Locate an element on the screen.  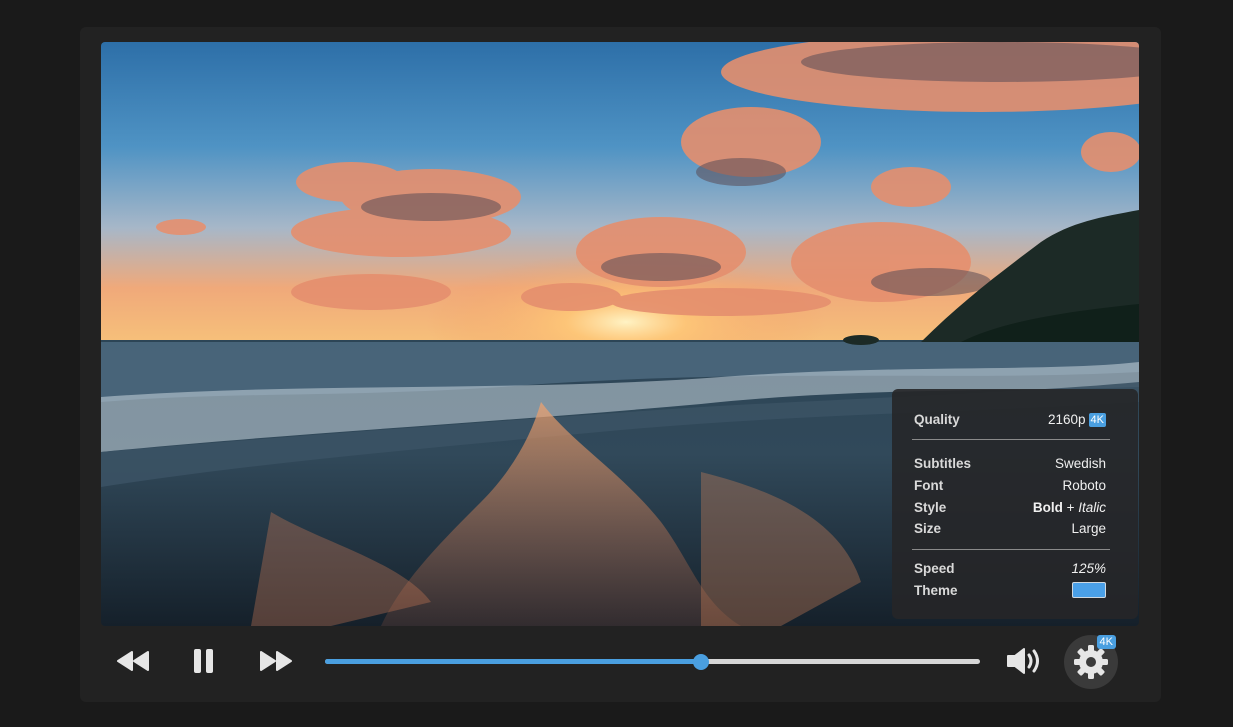
progress-fill is located at coordinates (513, 661).